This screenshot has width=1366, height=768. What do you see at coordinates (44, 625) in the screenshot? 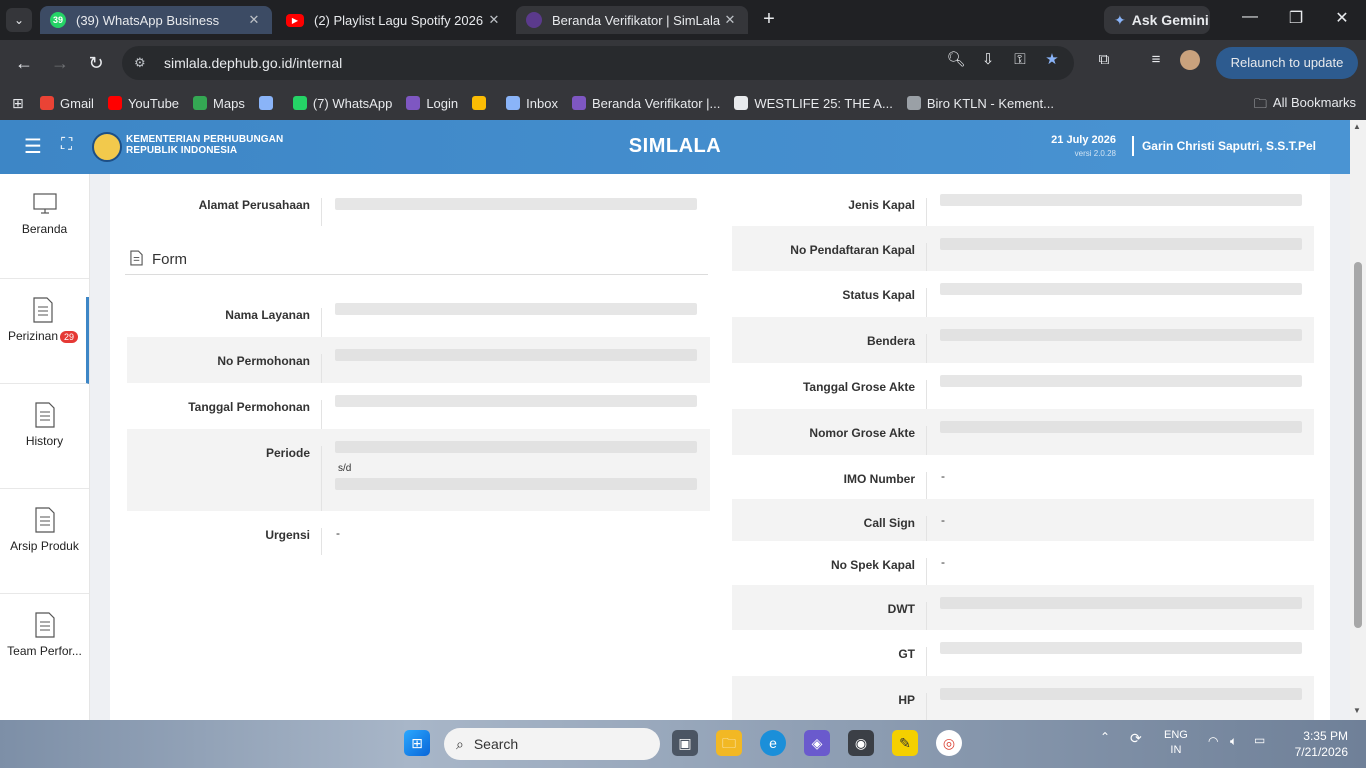
I see `document-icon` at bounding box center [44, 625].